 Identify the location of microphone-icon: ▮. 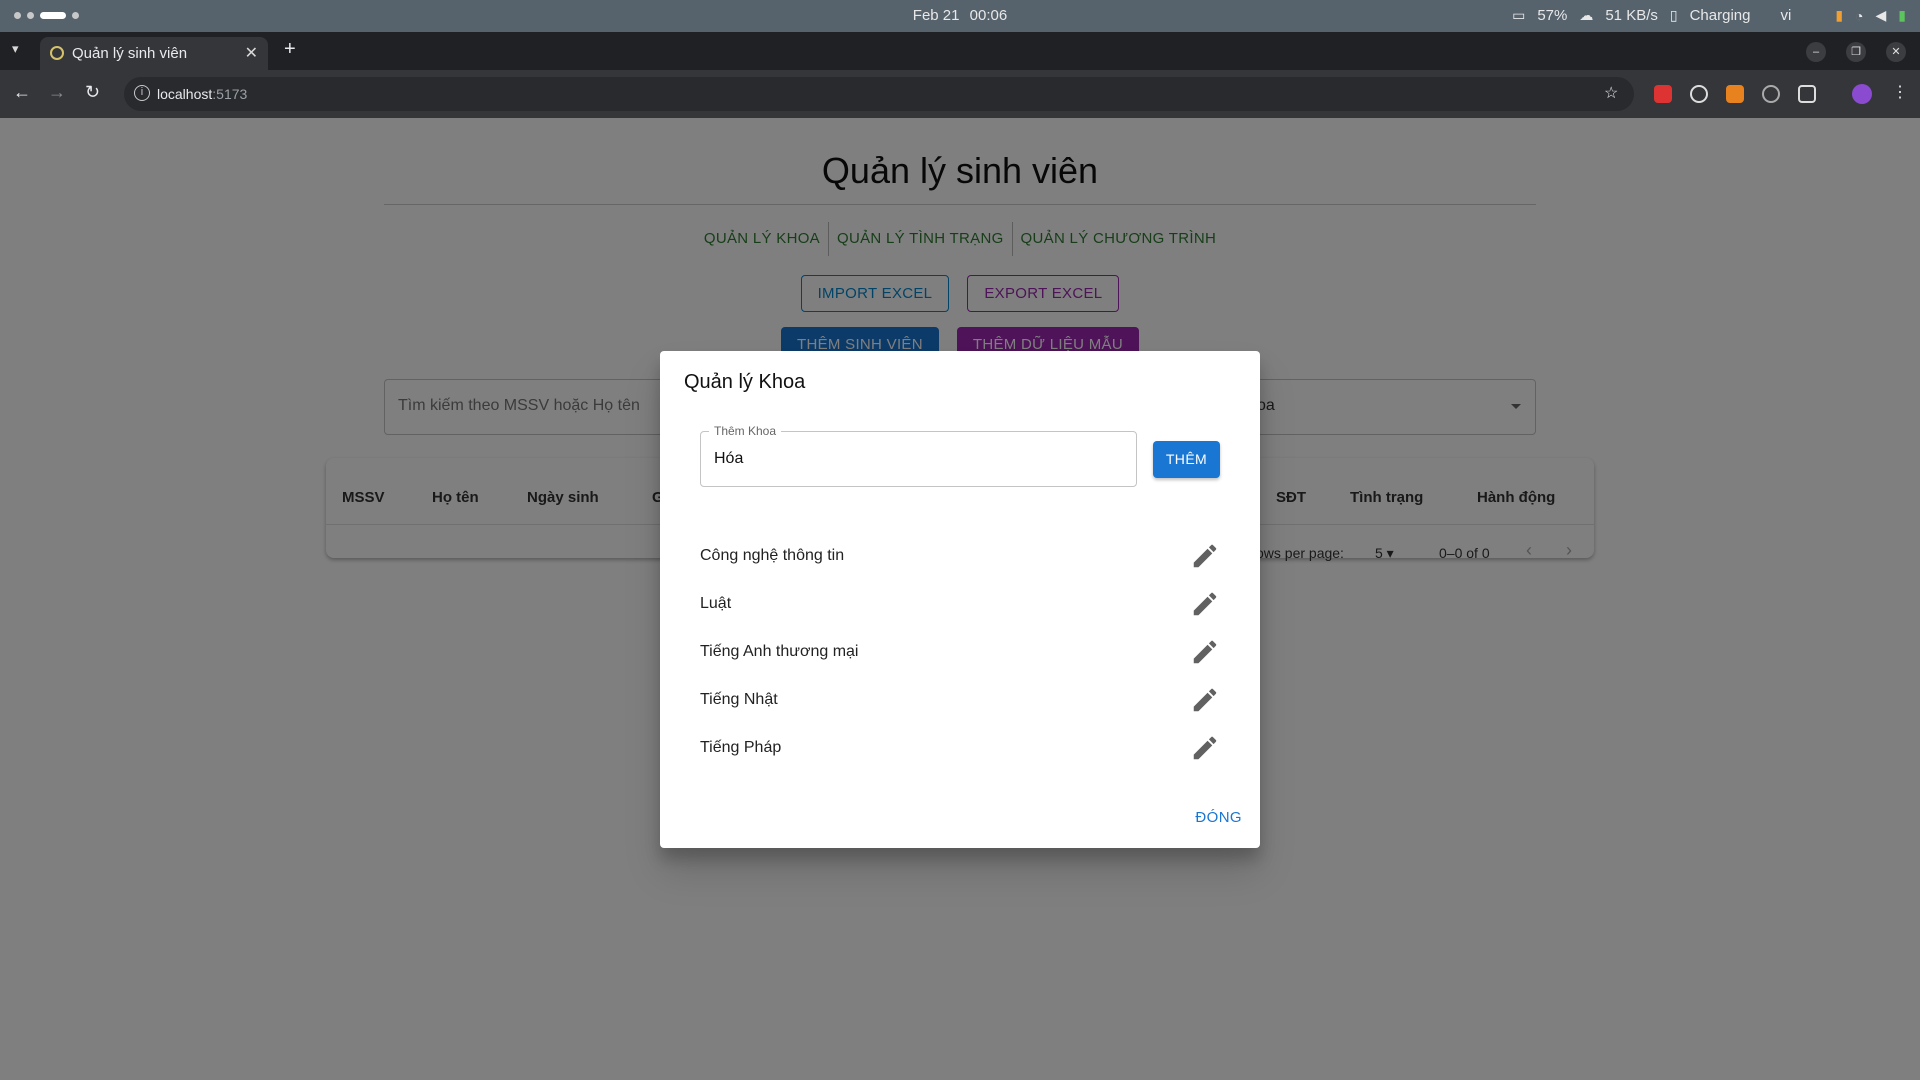
(1839, 15).